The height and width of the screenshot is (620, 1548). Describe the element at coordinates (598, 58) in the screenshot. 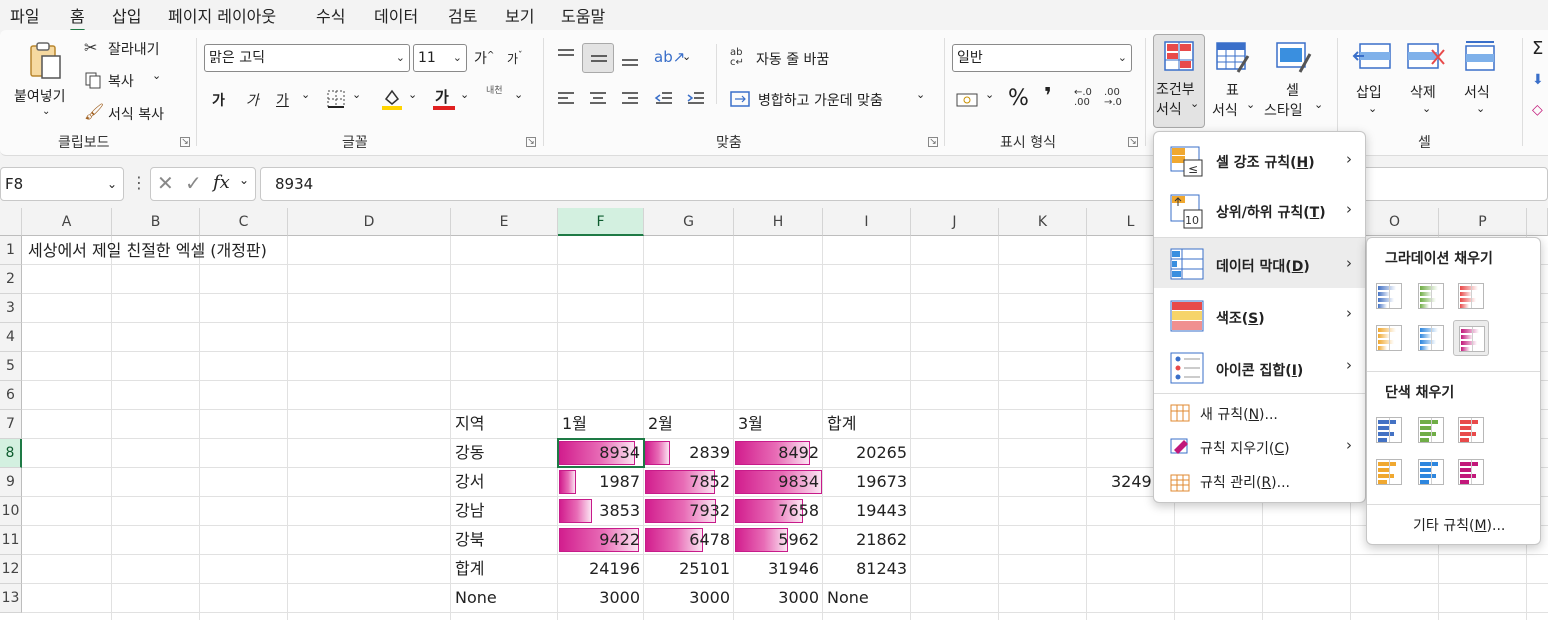

I see `align-middle-button` at that location.